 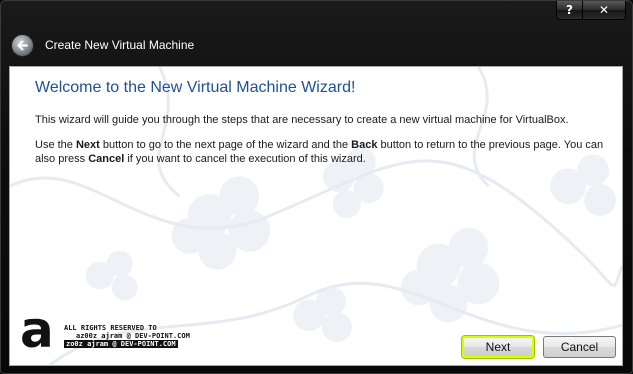 What do you see at coordinates (498, 347) in the screenshot?
I see `next-button: Next` at bounding box center [498, 347].